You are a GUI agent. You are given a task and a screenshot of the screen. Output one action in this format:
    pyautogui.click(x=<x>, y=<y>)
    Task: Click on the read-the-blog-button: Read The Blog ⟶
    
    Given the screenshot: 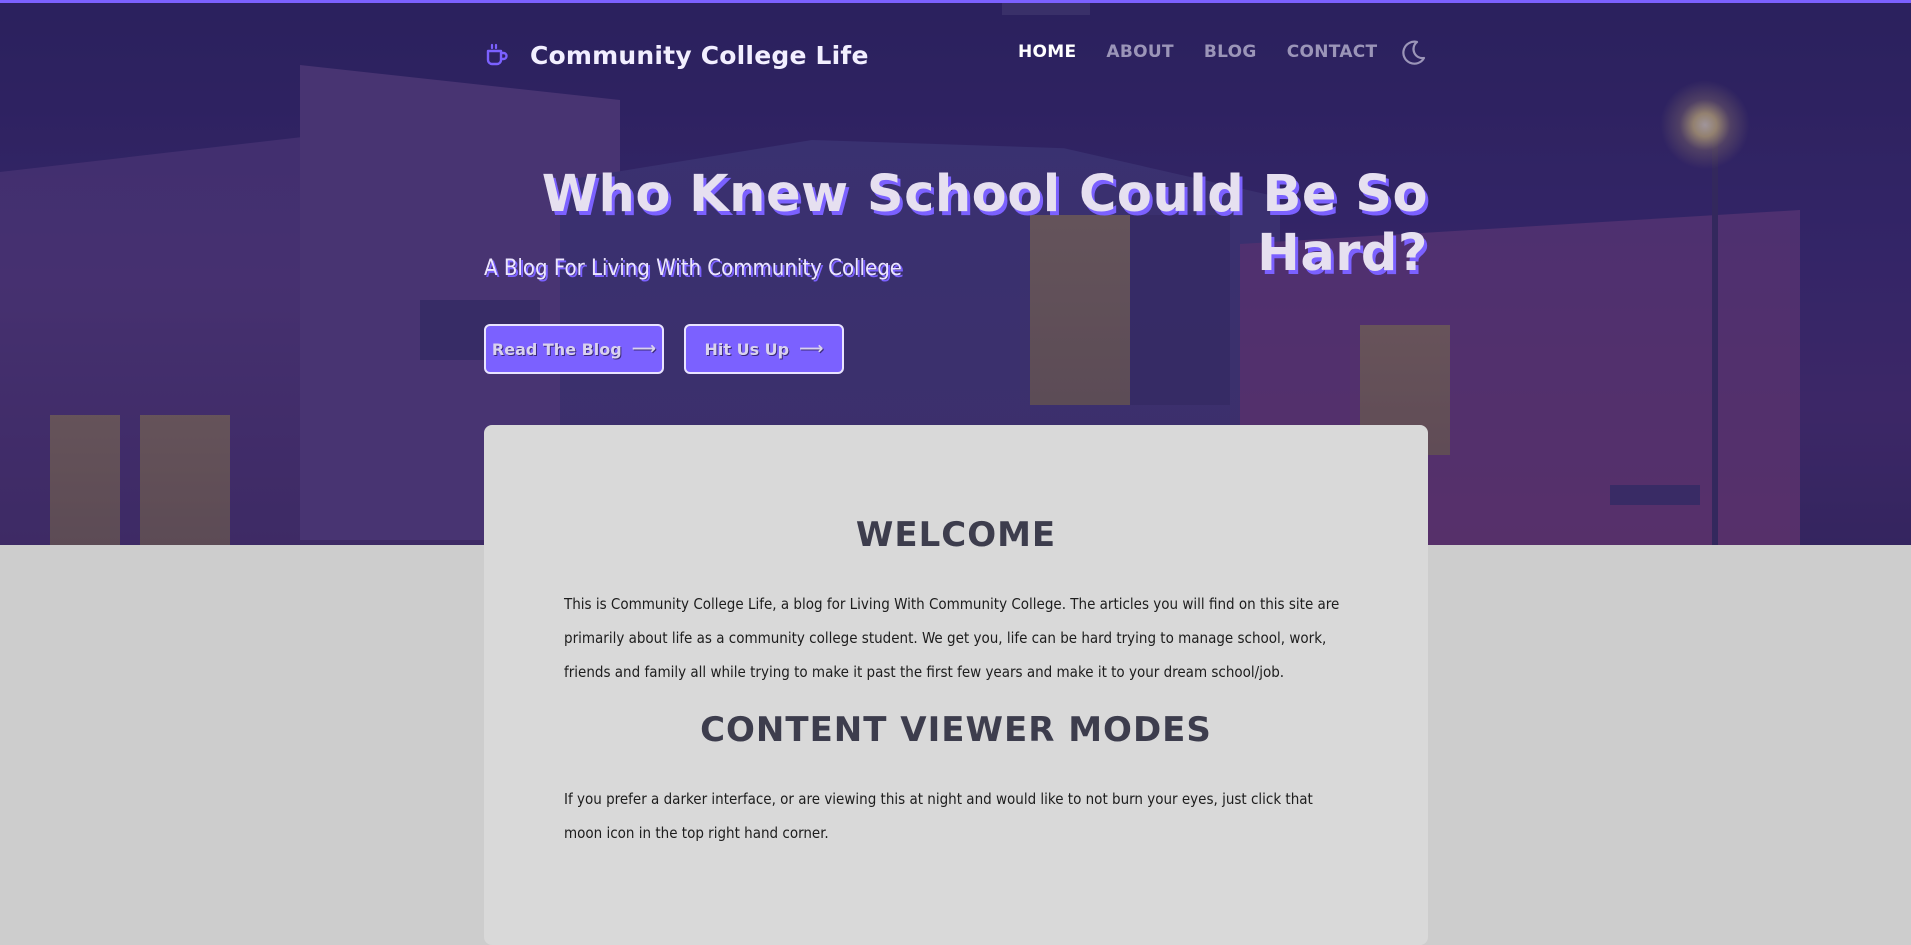 What is the action you would take?
    pyautogui.click(x=574, y=349)
    